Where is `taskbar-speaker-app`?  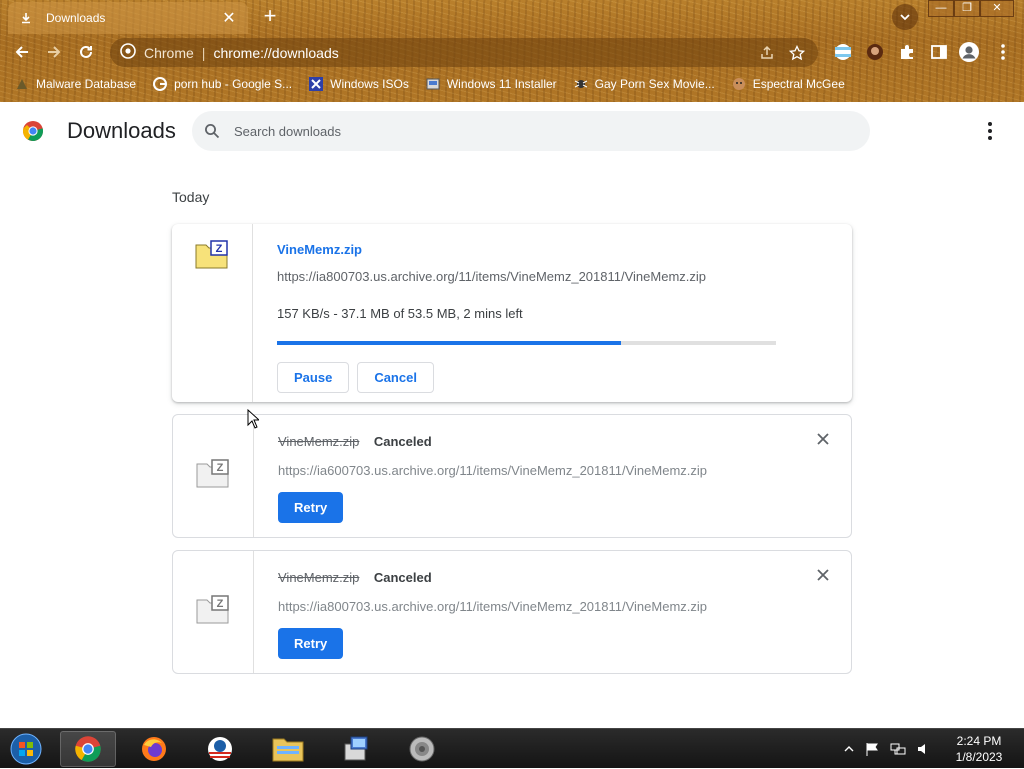 taskbar-speaker-app is located at coordinates (422, 749).